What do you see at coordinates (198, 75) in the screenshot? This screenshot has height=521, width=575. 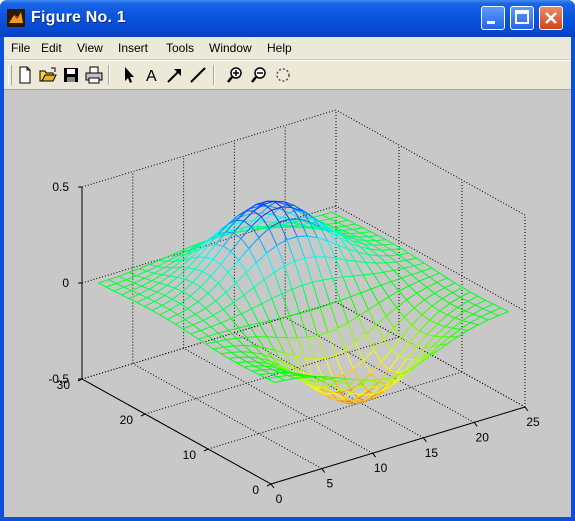 I see `insert-line-button` at bounding box center [198, 75].